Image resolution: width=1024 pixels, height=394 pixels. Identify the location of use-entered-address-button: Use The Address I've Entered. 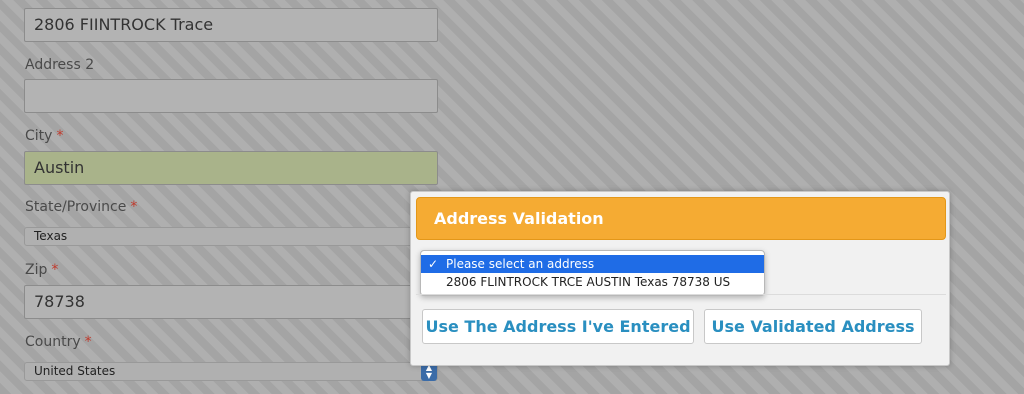
(558, 326).